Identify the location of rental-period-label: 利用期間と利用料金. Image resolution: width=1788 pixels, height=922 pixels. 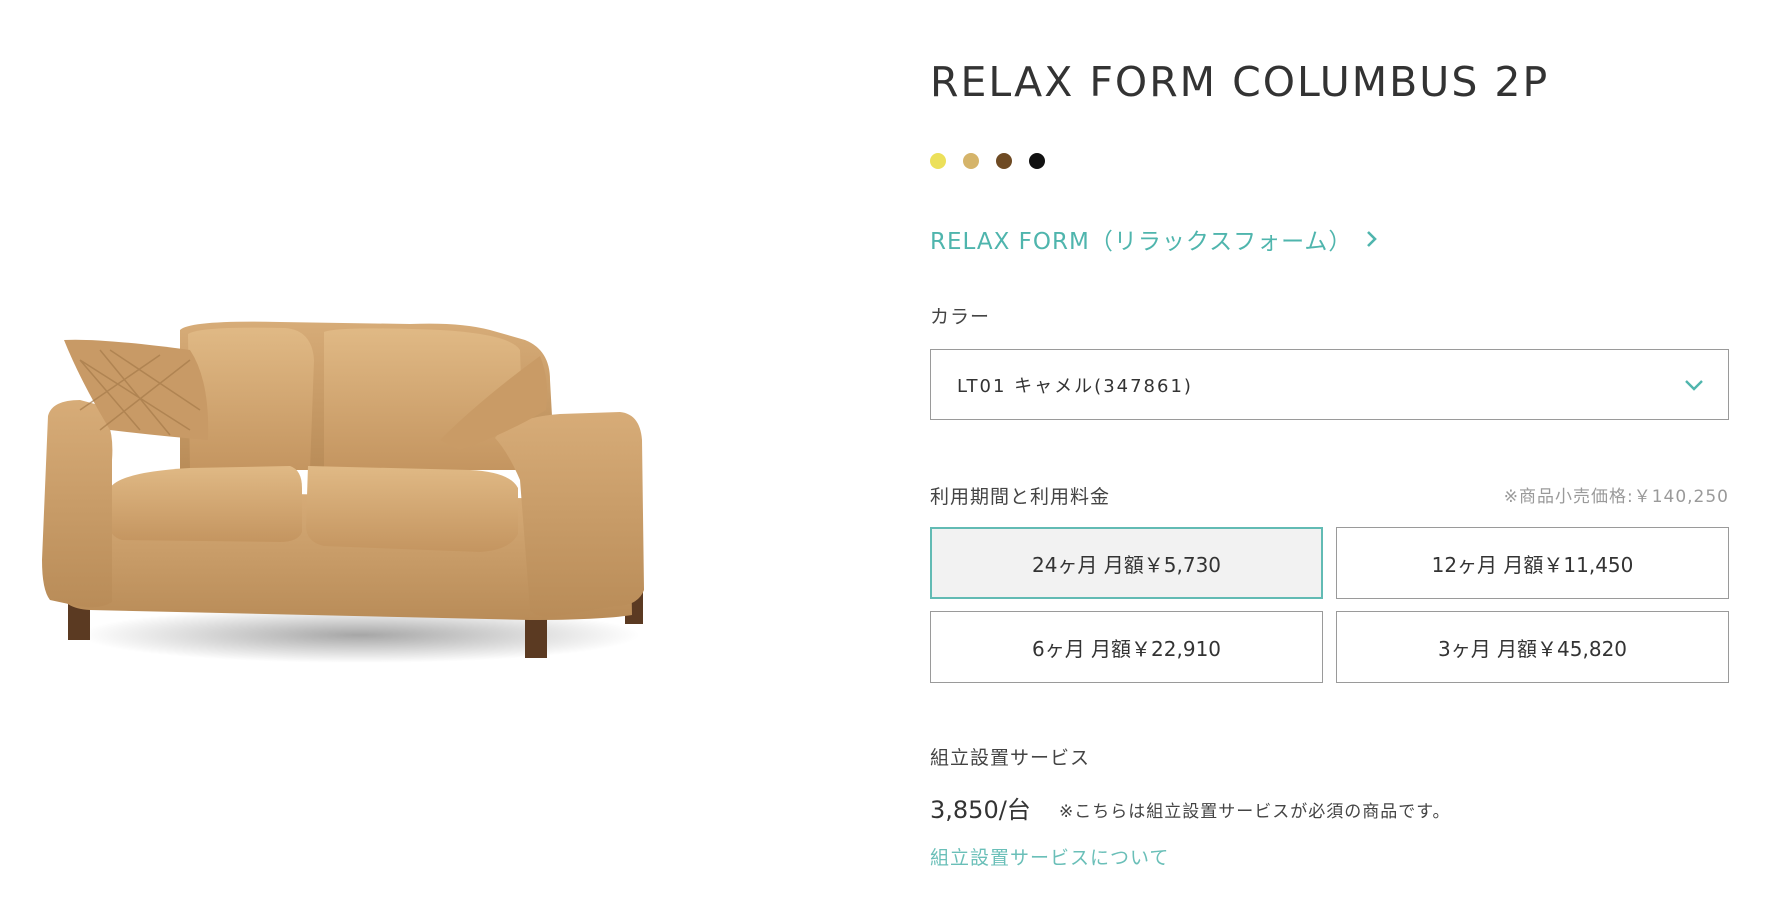
(1020, 497).